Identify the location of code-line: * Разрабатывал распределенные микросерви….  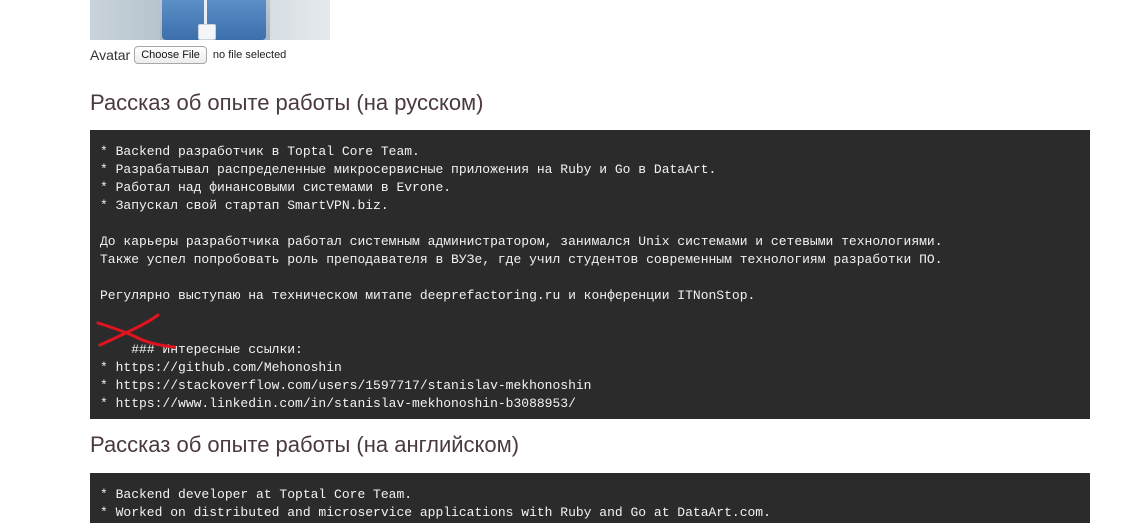
(408, 169).